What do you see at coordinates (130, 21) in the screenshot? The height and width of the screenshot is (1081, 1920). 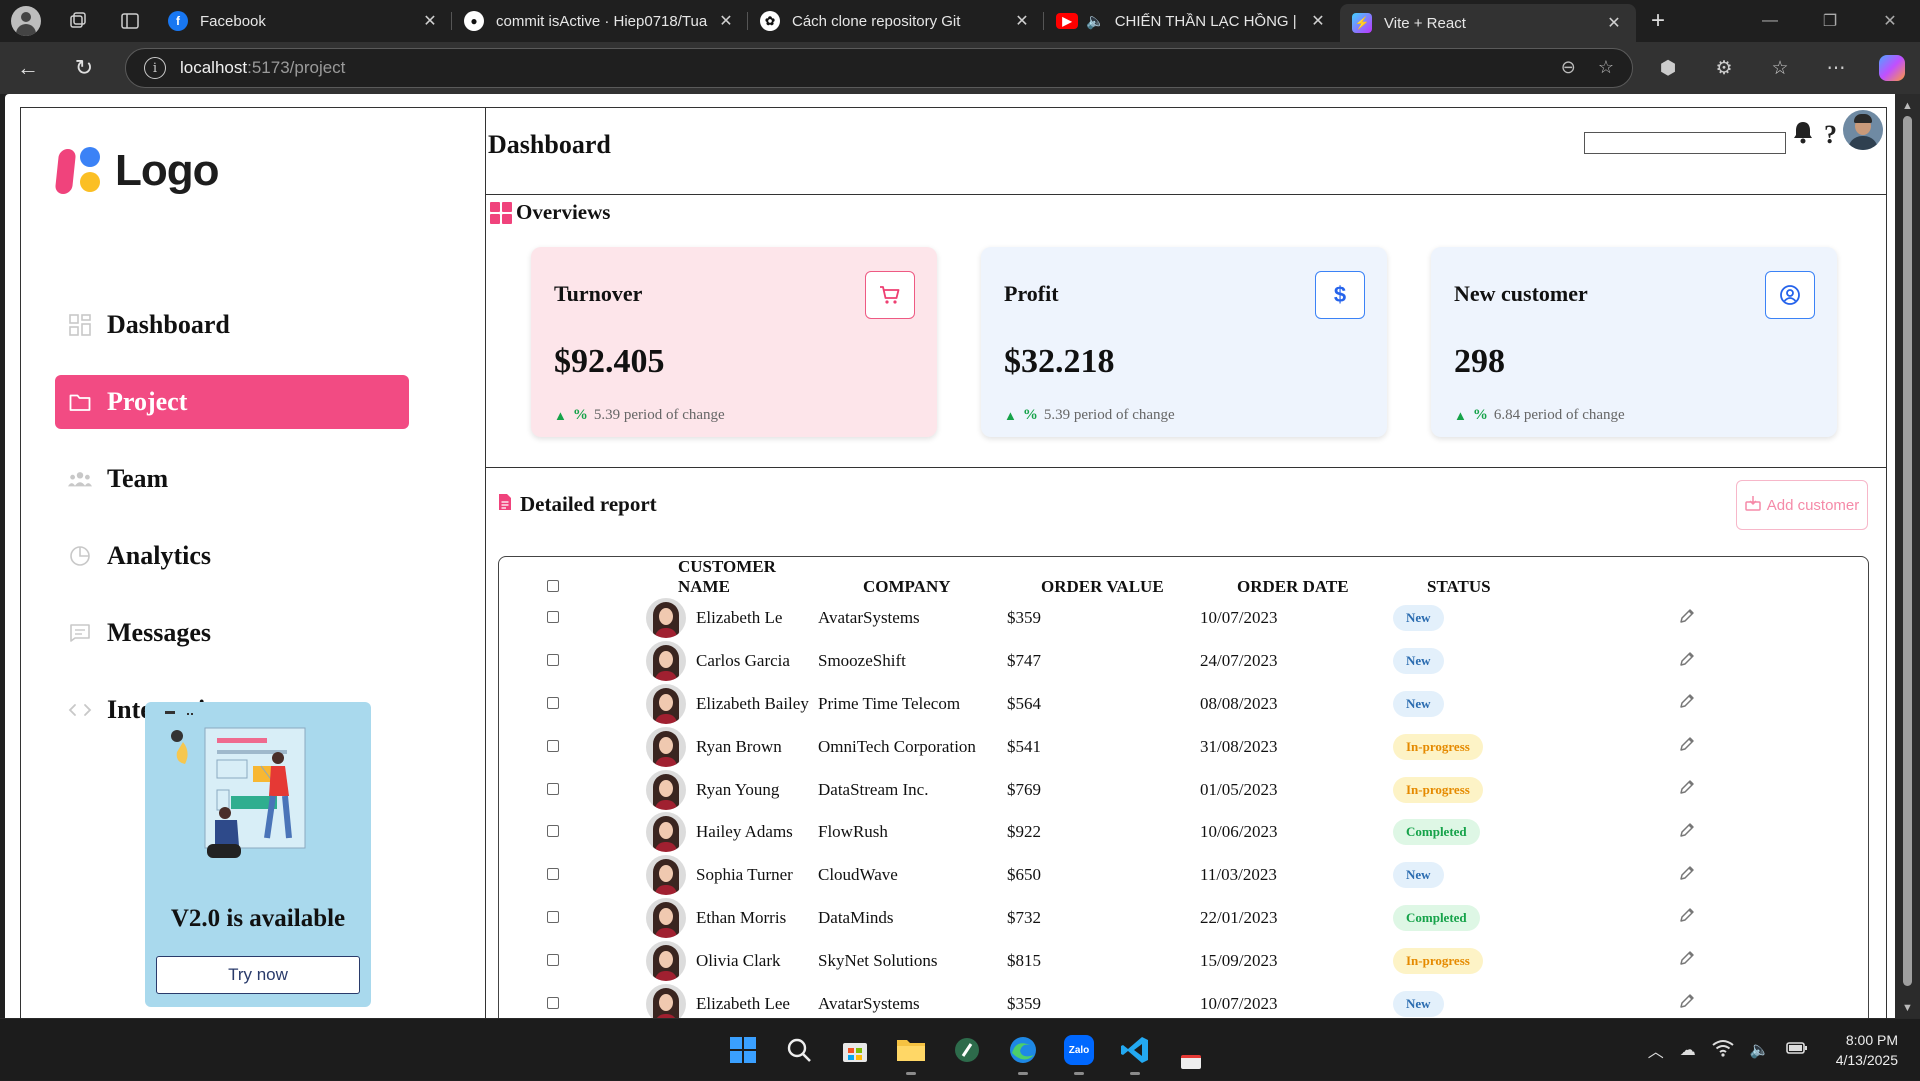 I see `tab-actions-icon` at bounding box center [130, 21].